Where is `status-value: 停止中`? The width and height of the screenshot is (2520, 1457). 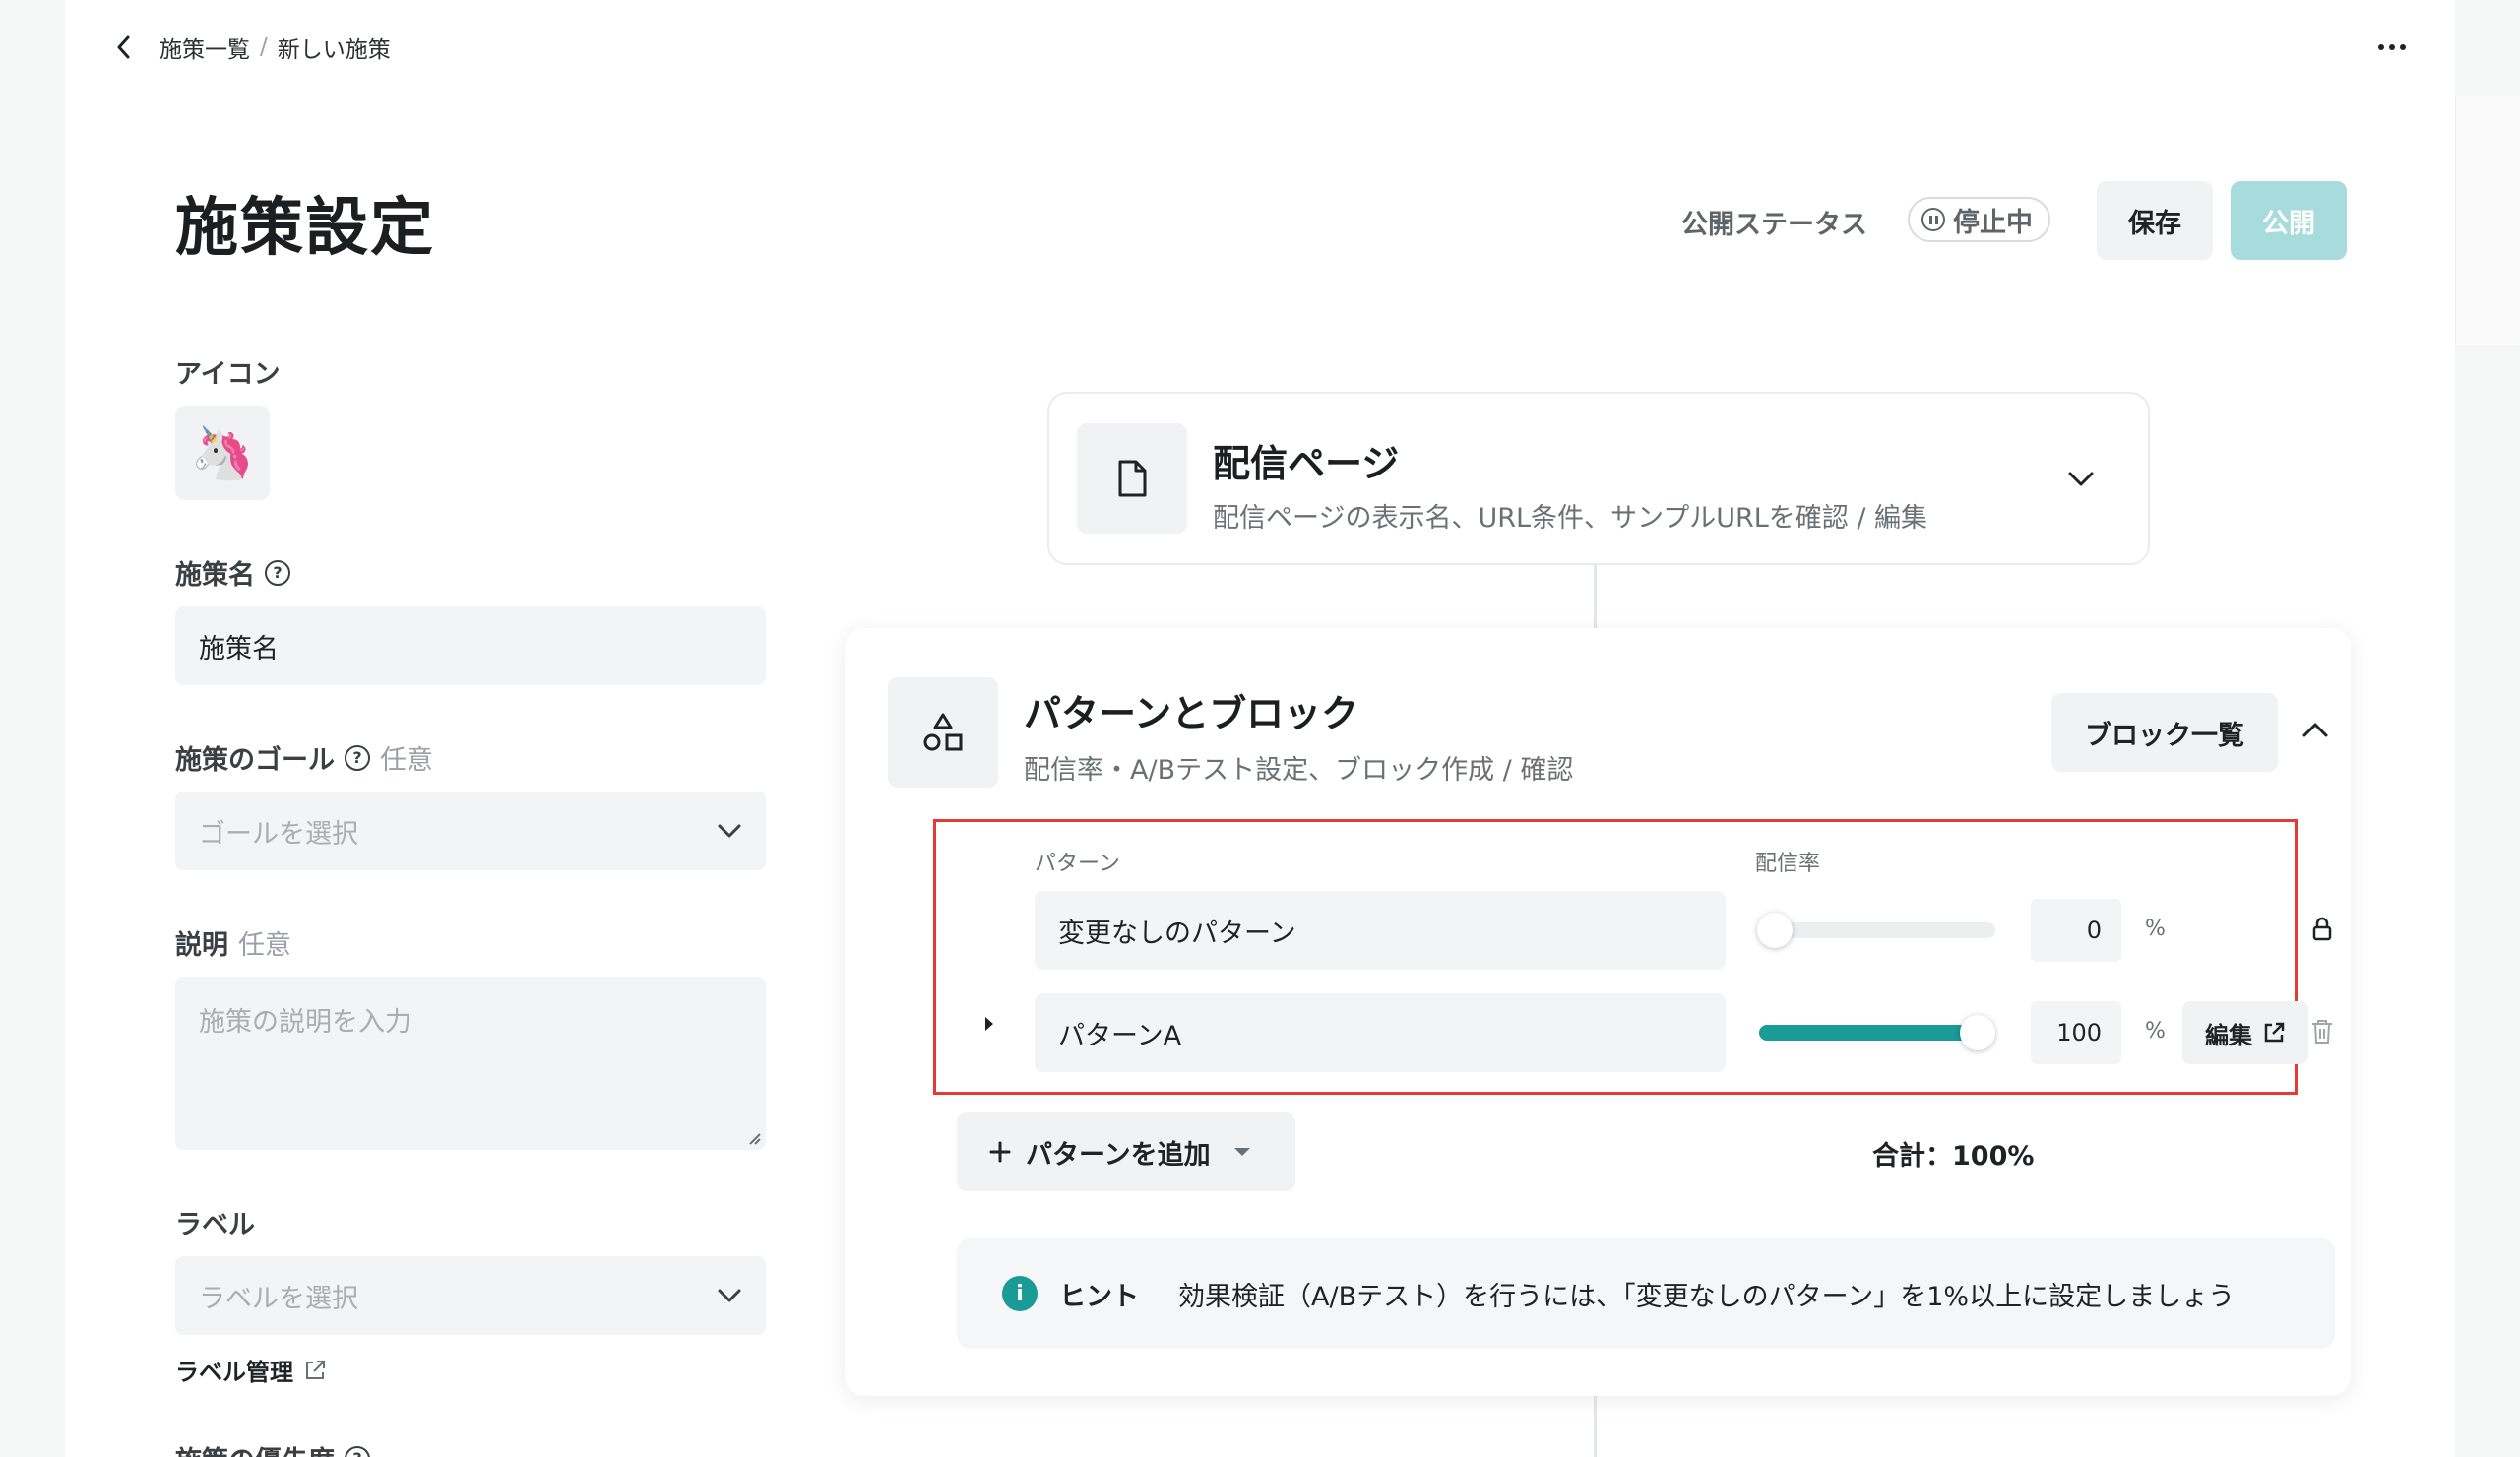
status-value: 停止中 is located at coordinates (1993, 222).